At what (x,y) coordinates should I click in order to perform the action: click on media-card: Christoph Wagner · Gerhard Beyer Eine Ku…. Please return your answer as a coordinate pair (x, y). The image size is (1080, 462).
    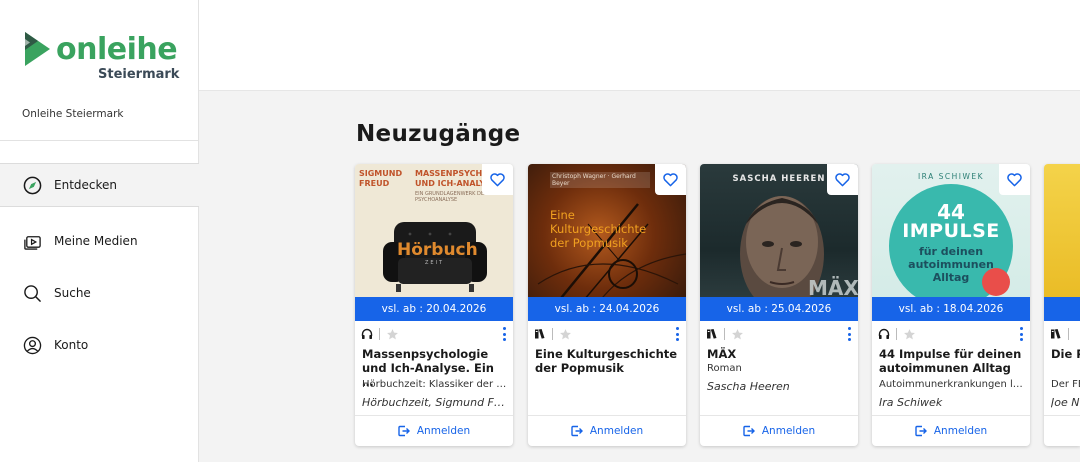
    Looking at the image, I should click on (607, 305).